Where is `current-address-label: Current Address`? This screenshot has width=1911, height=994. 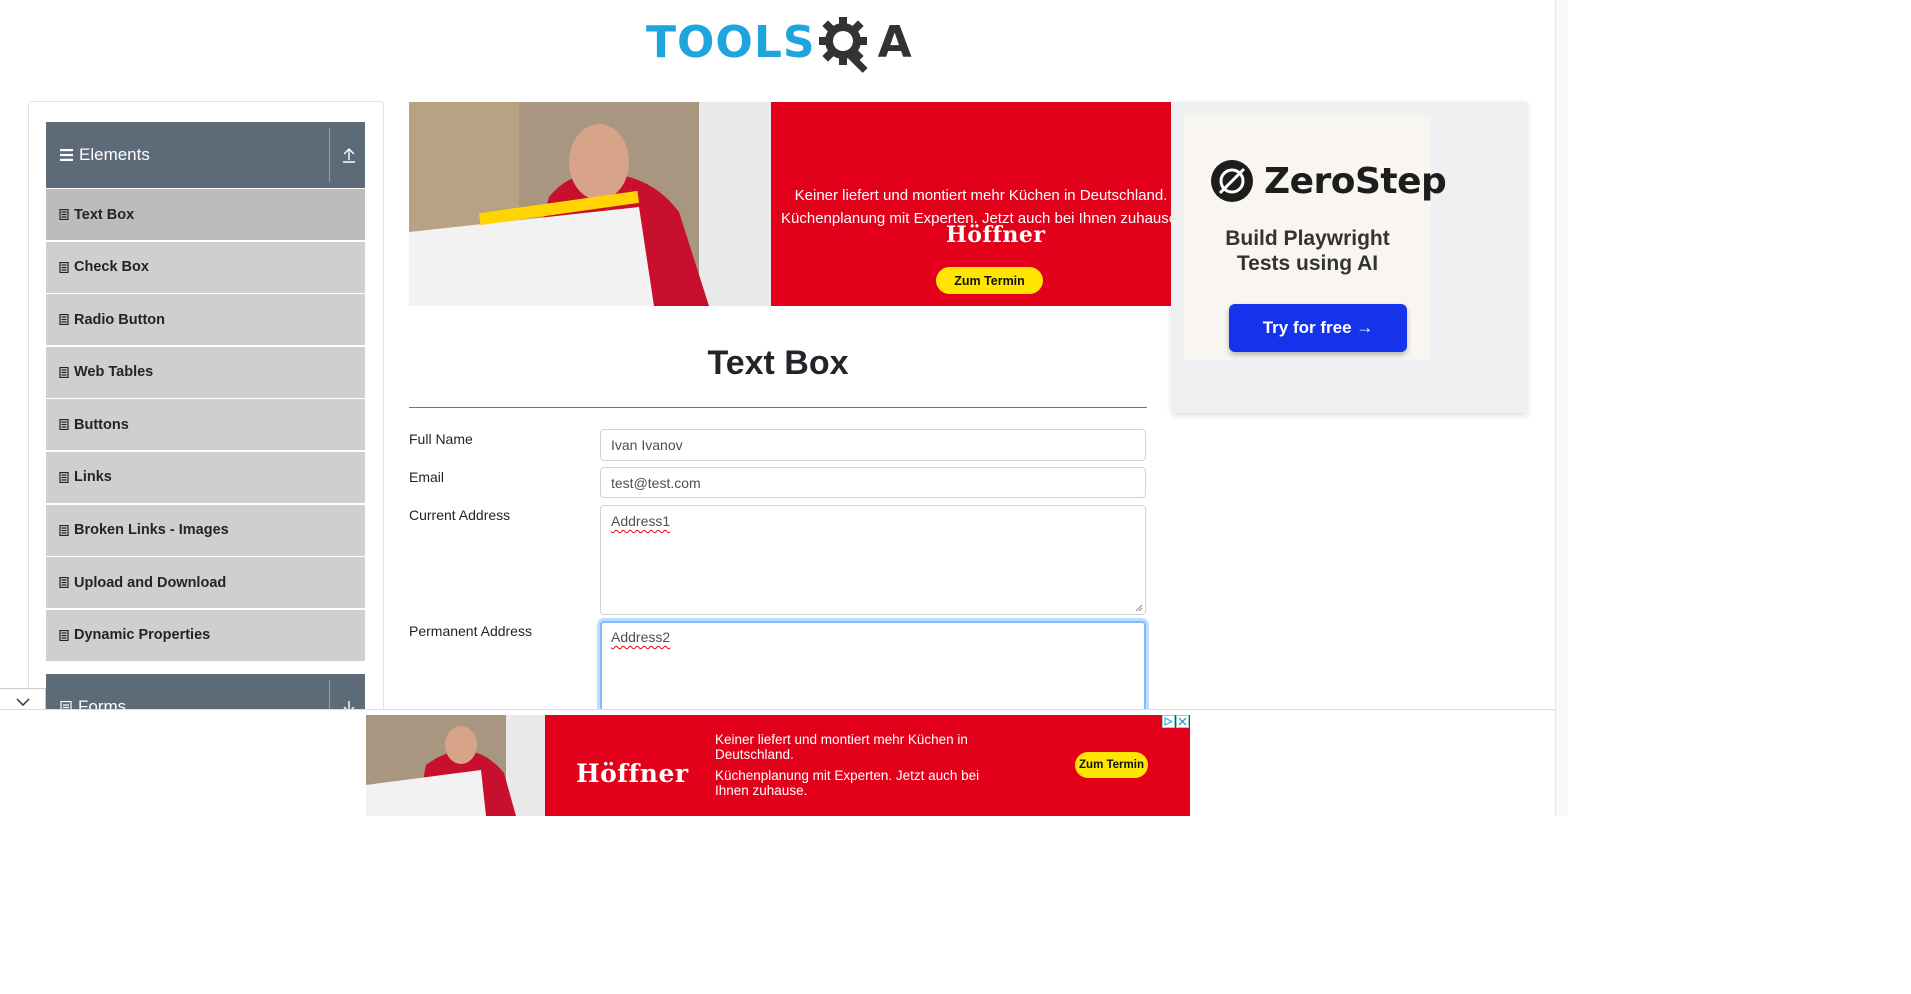 current-address-label: Current Address is located at coordinates (460, 515).